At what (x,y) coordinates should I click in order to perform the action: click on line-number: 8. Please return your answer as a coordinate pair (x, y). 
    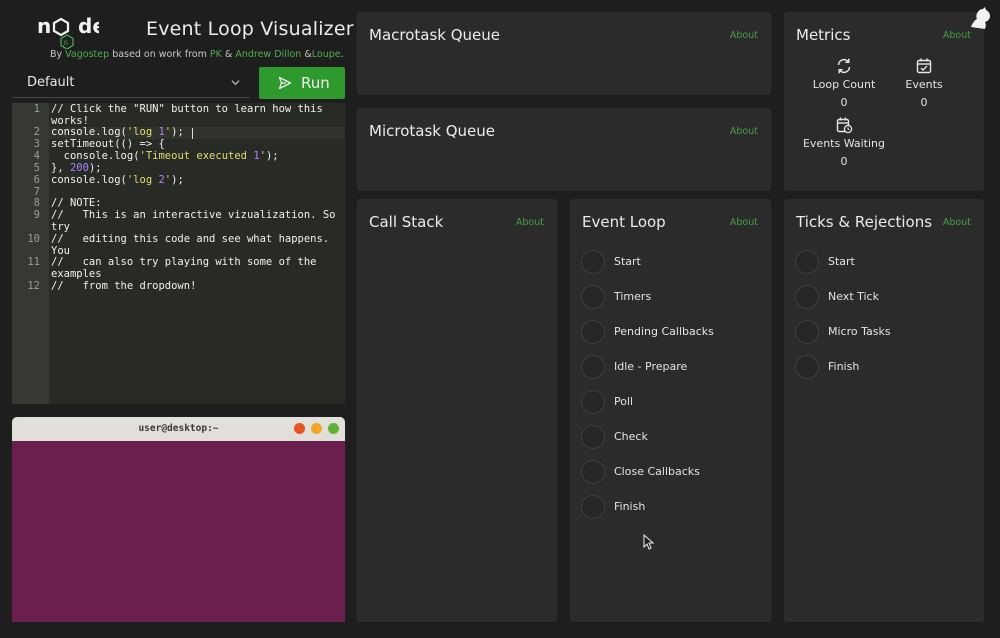
    Looking at the image, I should click on (36, 203).